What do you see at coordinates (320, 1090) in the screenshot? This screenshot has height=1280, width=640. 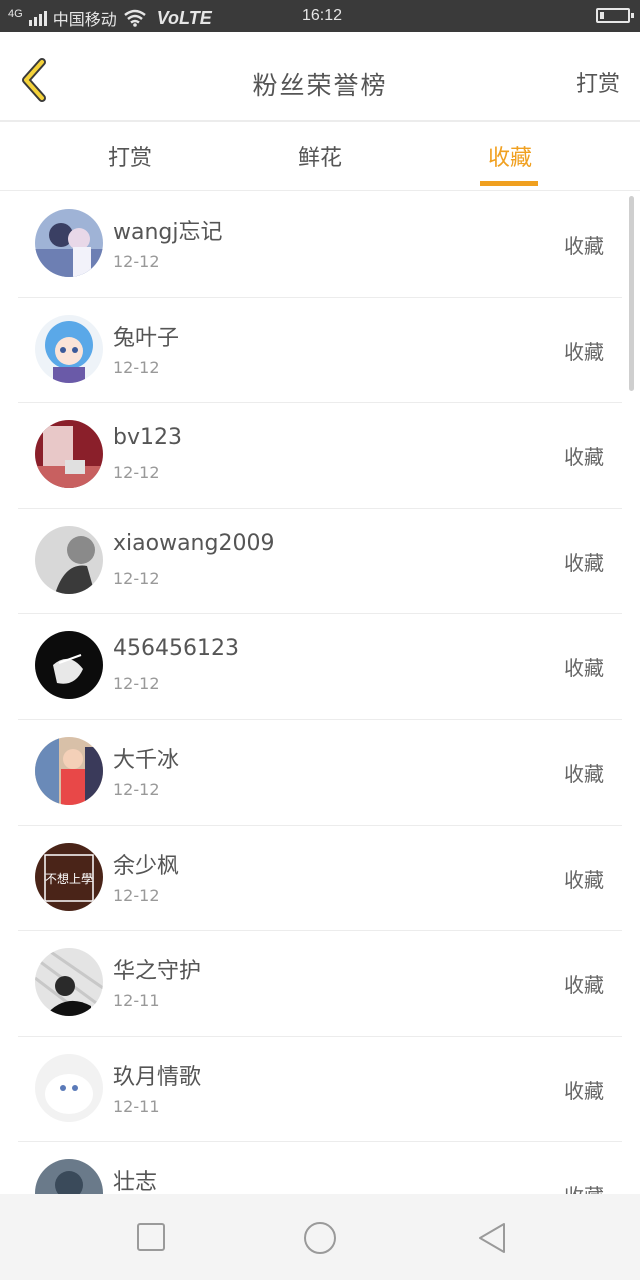 I see `list-item: 玖月情歌 12-11 收藏` at bounding box center [320, 1090].